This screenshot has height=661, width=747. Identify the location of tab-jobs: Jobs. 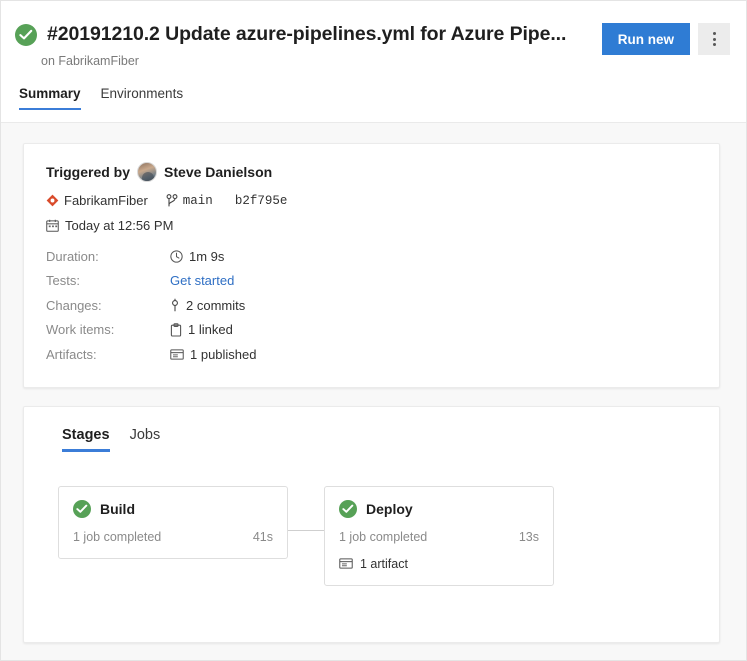
(145, 439).